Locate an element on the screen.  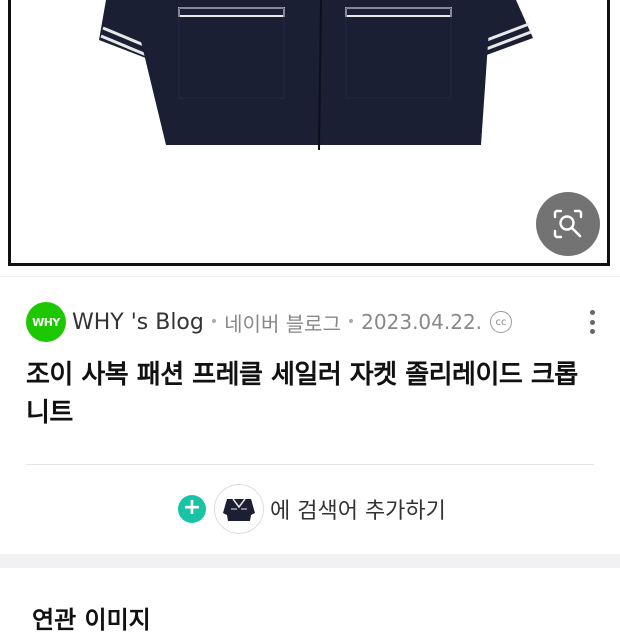
section-divider is located at coordinates (310, 464).